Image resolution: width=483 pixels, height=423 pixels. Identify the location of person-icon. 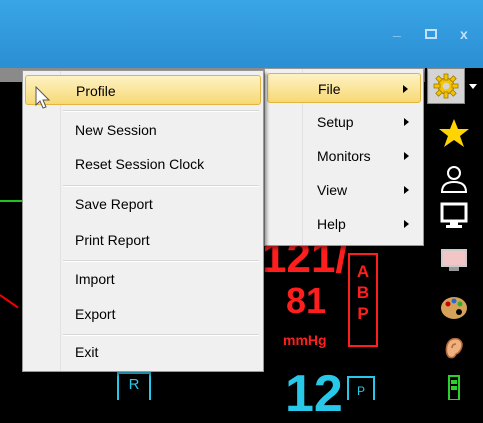
(454, 179).